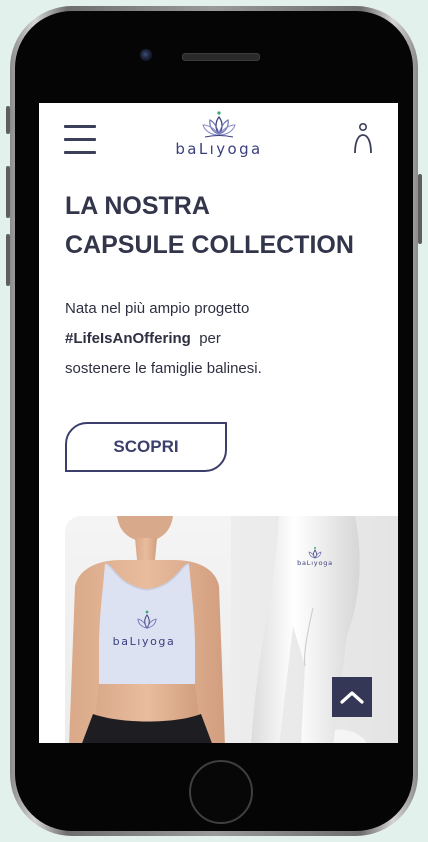  What do you see at coordinates (220, 226) in the screenshot?
I see `page-headline: LA NOSTRA CAPSULE COLLECTION` at bounding box center [220, 226].